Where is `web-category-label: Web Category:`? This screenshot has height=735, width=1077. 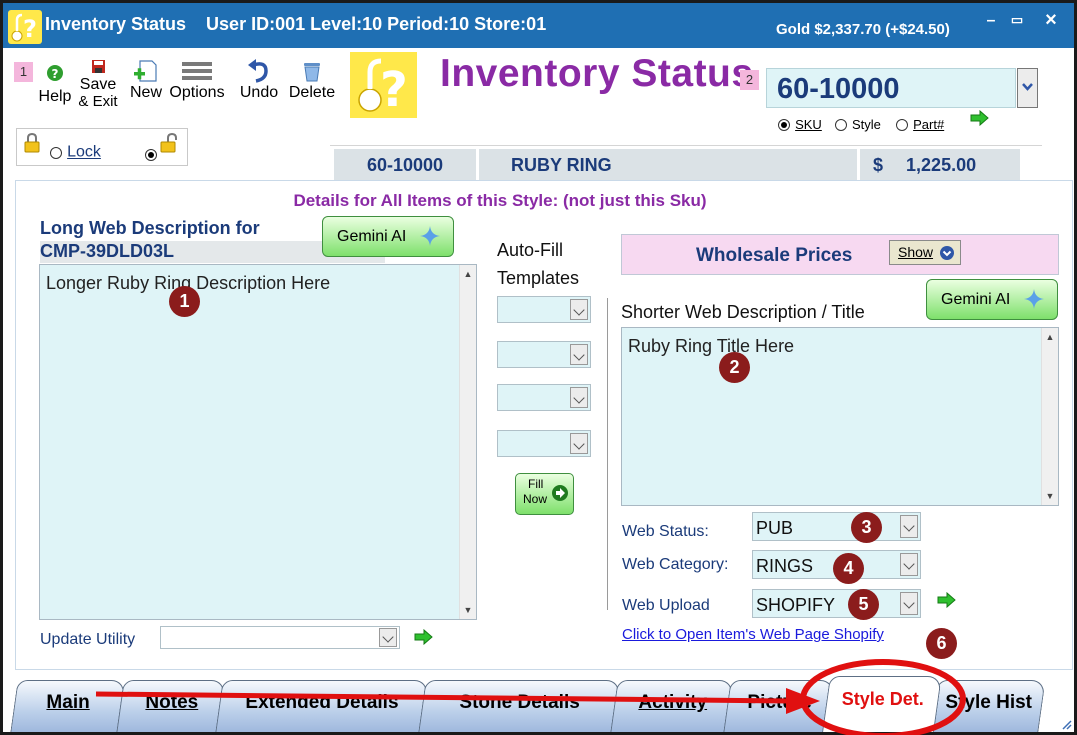
web-category-label: Web Category: is located at coordinates (675, 564).